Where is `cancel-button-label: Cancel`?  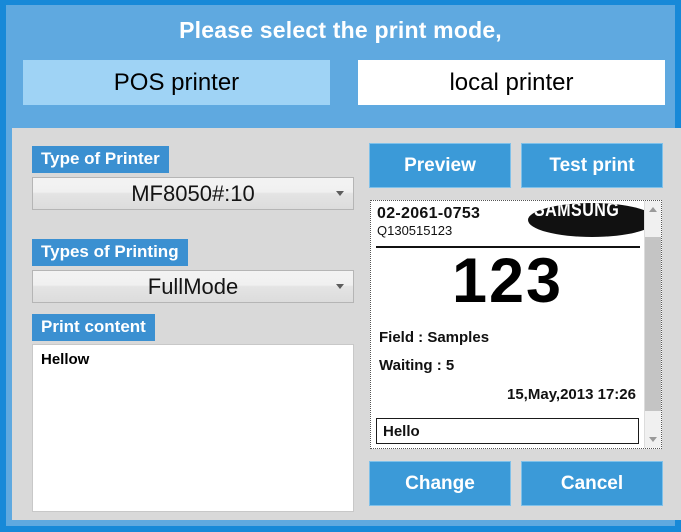 cancel-button-label: Cancel is located at coordinates (592, 483).